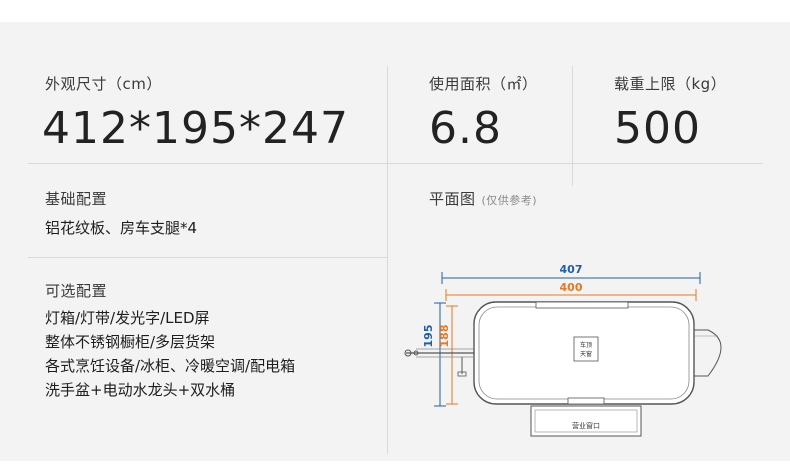 The height and width of the screenshot is (473, 790). Describe the element at coordinates (465, 128) in the screenshot. I see `usable-area-value: 6.8` at that location.